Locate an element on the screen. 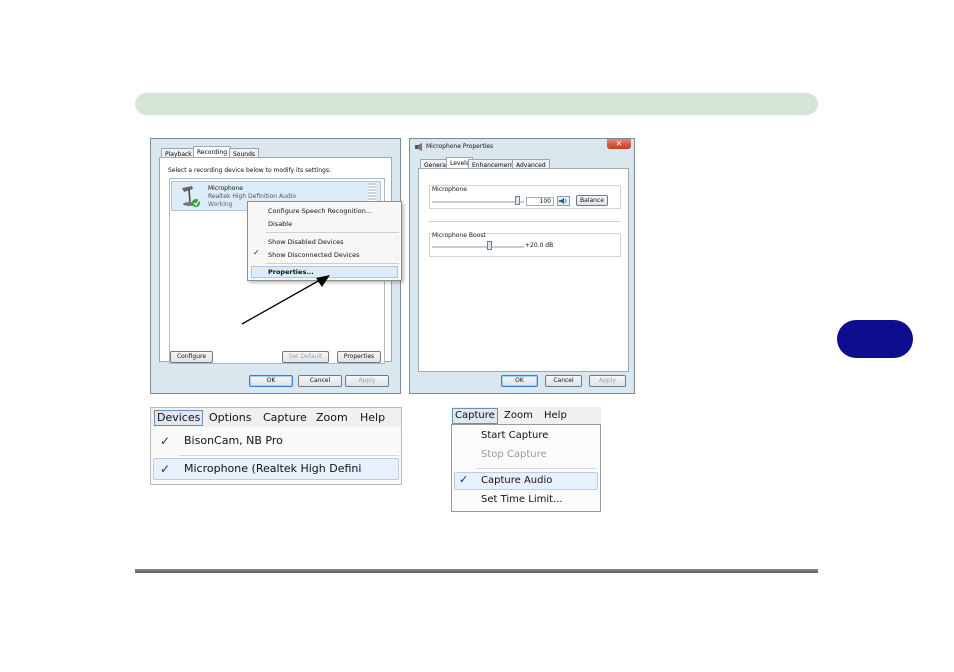 Image resolution: width=954 pixels, height=672 pixels. boost-slider-thumb is located at coordinates (489, 245).